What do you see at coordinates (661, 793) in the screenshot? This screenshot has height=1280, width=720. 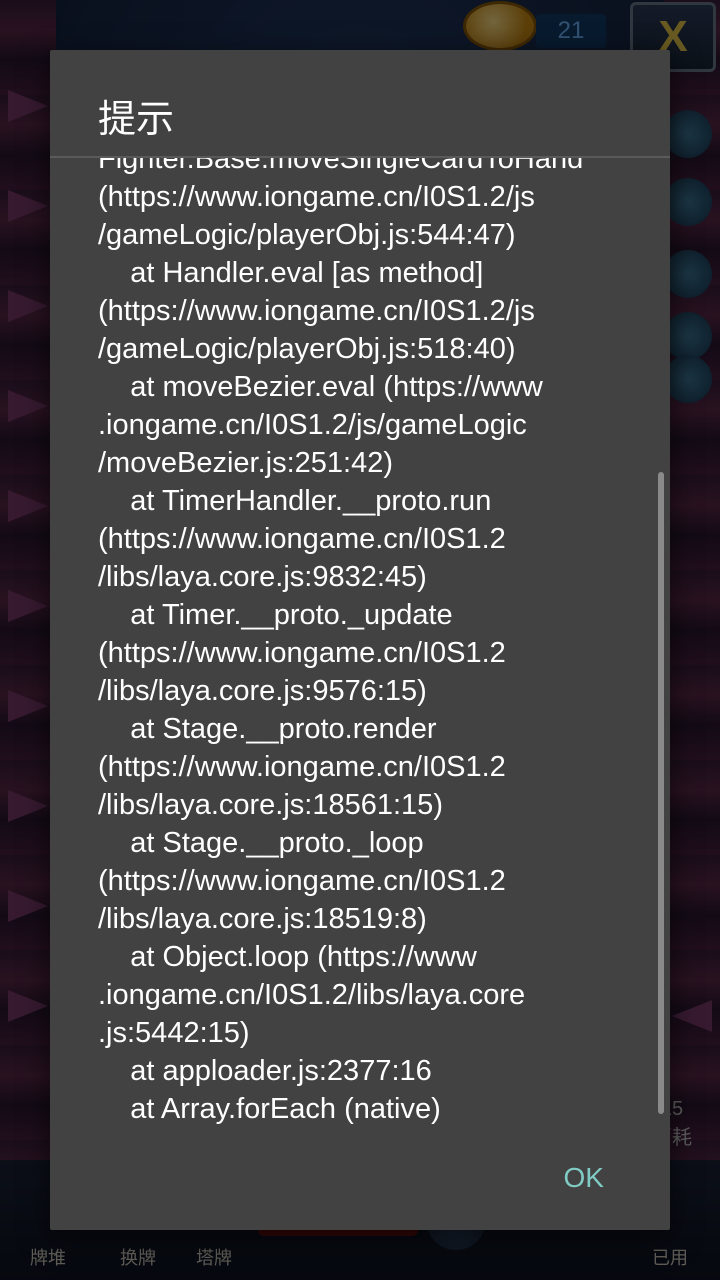 I see `message-scrollbar` at bounding box center [661, 793].